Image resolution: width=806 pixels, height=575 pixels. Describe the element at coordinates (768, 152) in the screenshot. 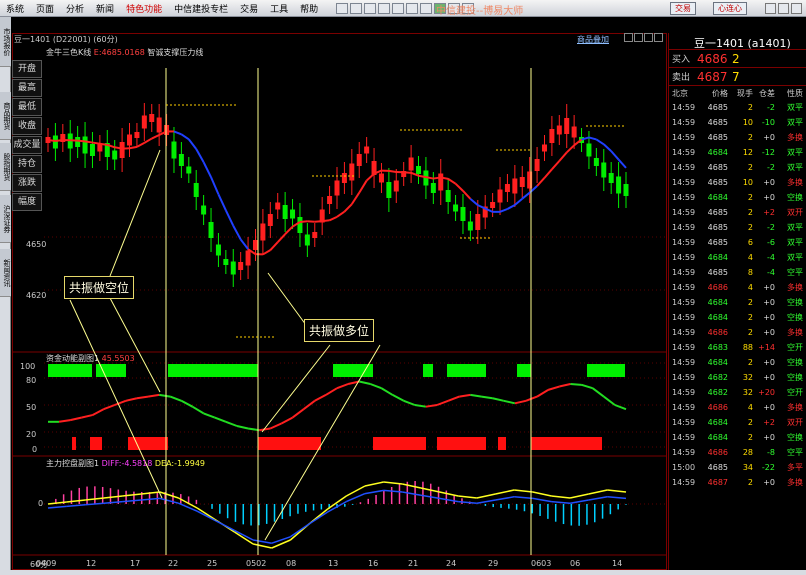

I see `tick-oi-change: -12` at that location.